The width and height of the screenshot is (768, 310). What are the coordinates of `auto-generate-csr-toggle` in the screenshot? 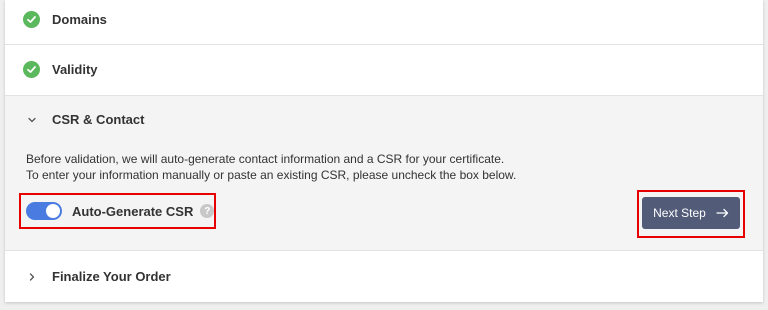 It's located at (44, 211).